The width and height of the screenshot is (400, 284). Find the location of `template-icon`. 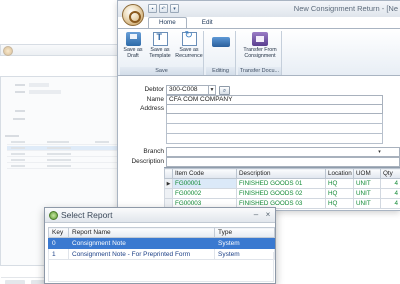

template-icon is located at coordinates (160, 39).